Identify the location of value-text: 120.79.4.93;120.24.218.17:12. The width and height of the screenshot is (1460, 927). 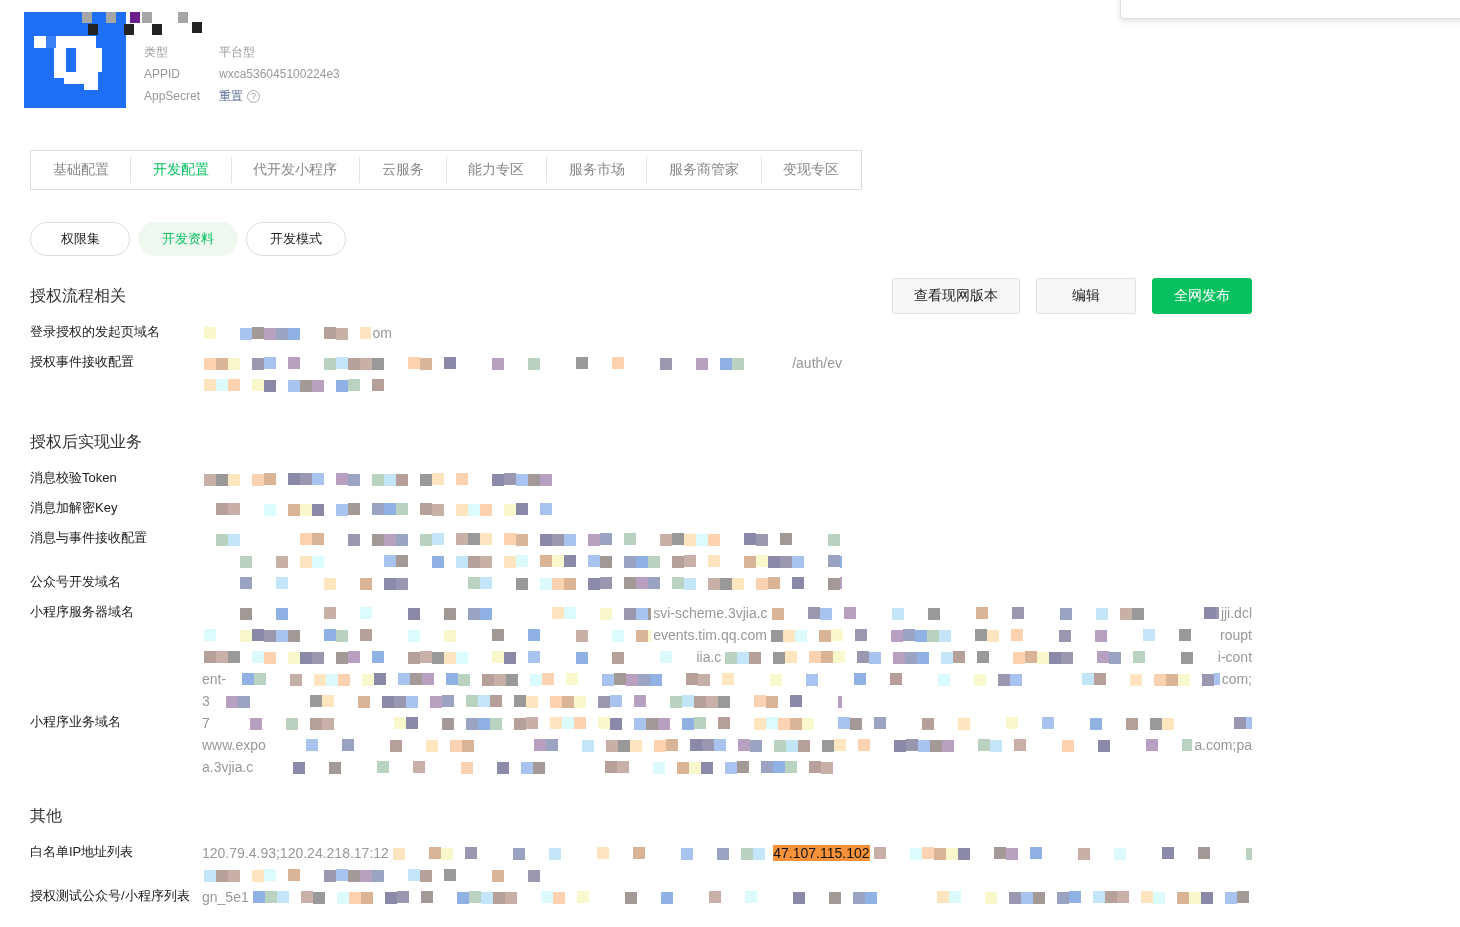
(295, 853).